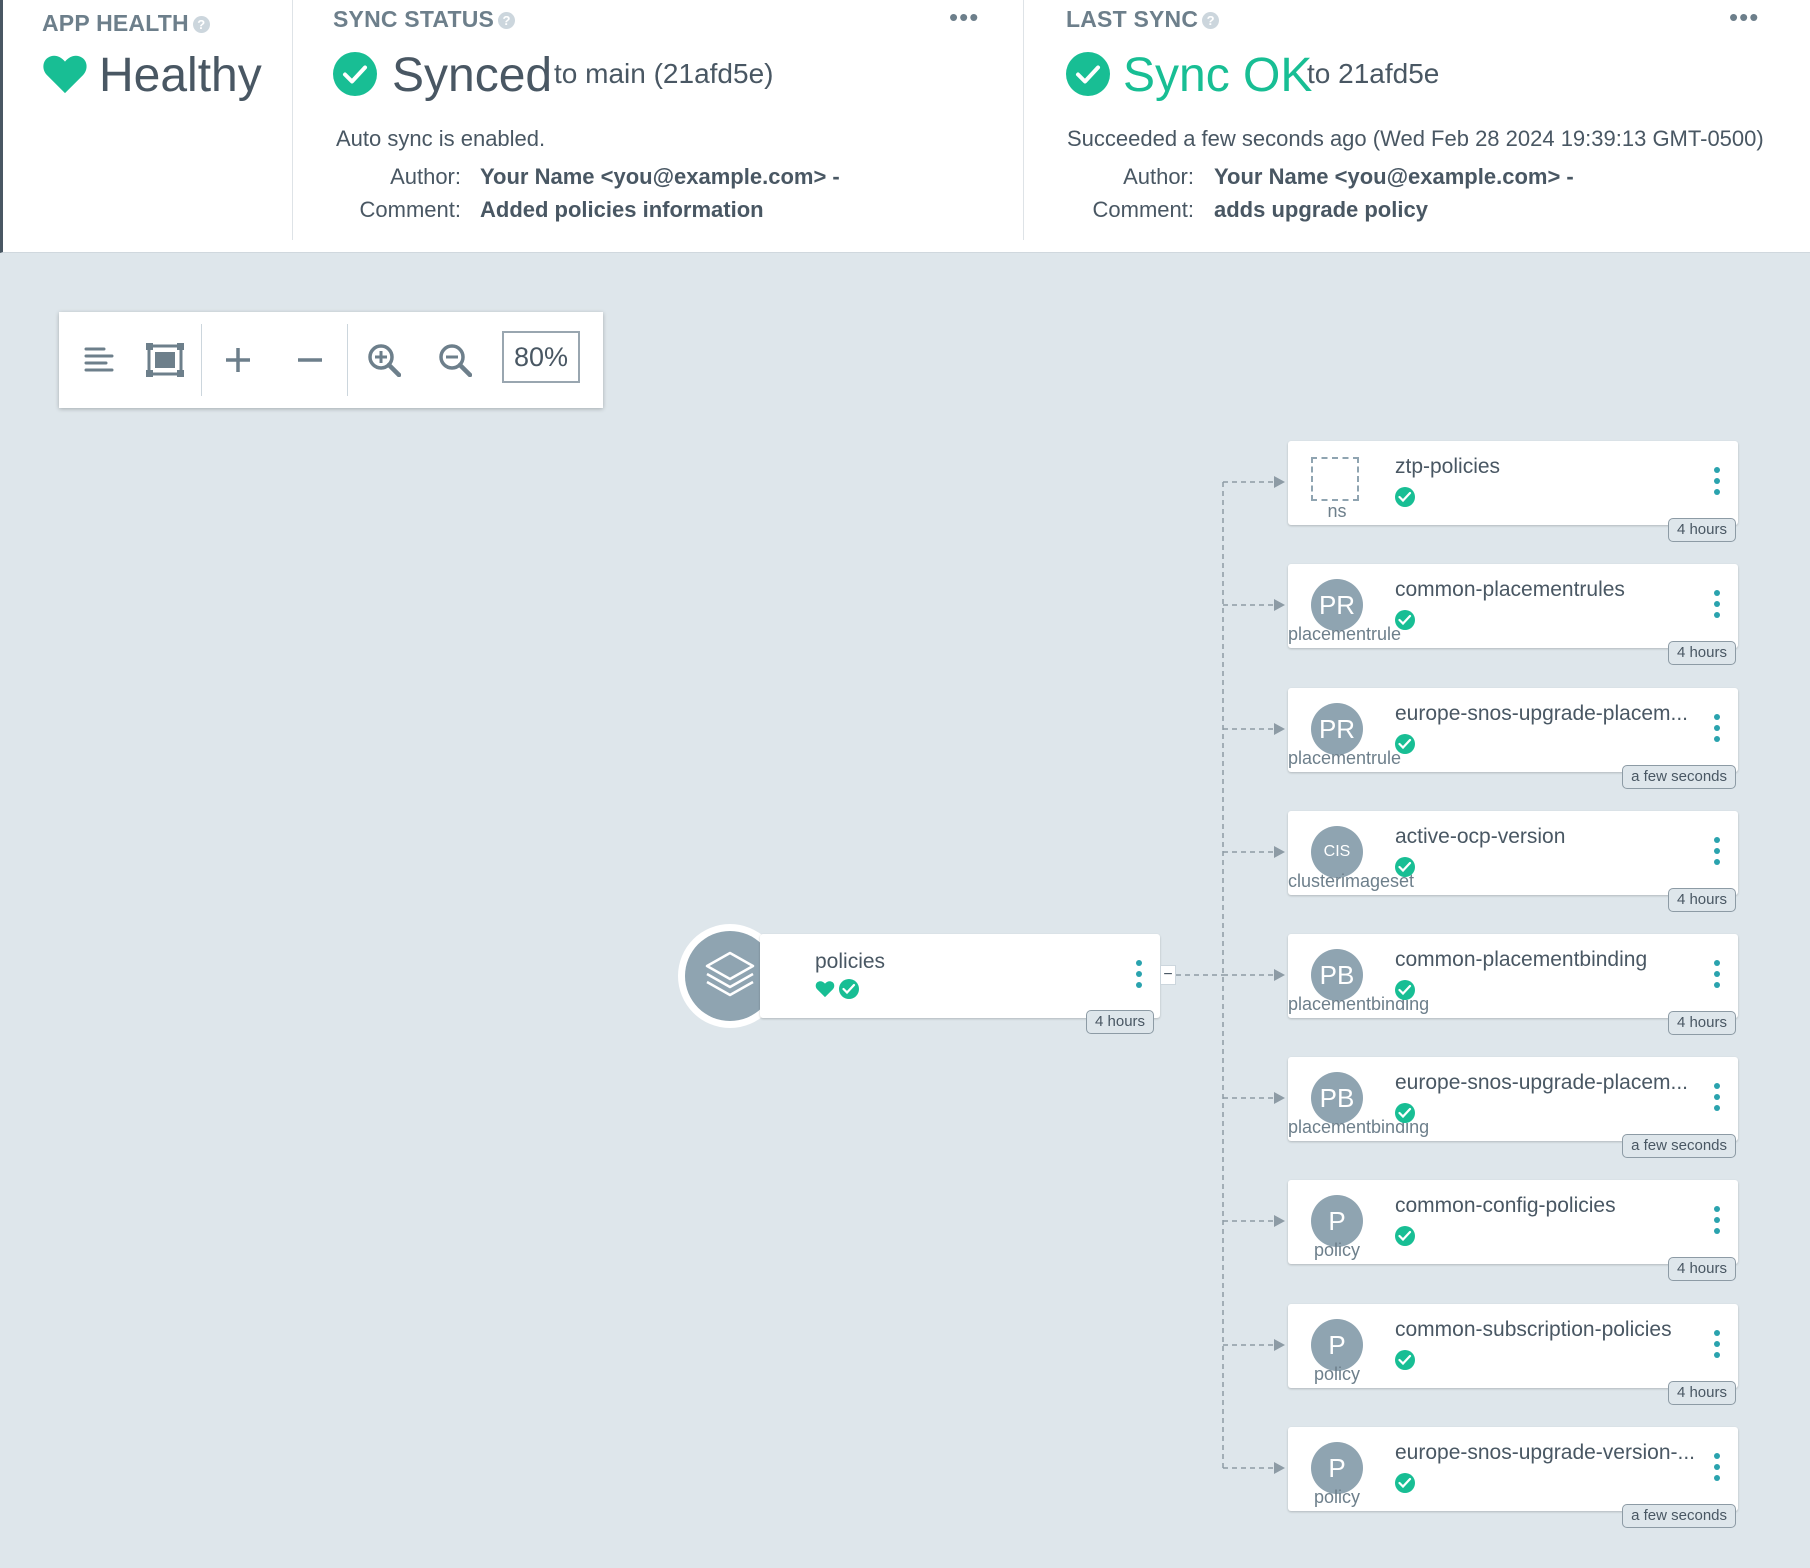 Image resolution: width=1810 pixels, height=1568 pixels. What do you see at coordinates (1139, 976) in the screenshot?
I see `root-node-menu-button` at bounding box center [1139, 976].